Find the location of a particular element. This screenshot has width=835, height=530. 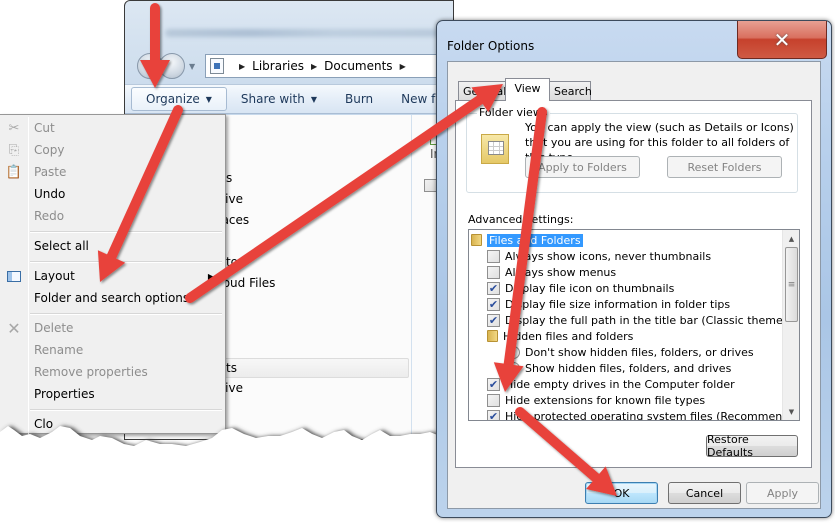

layout-icon is located at coordinates (14, 276).